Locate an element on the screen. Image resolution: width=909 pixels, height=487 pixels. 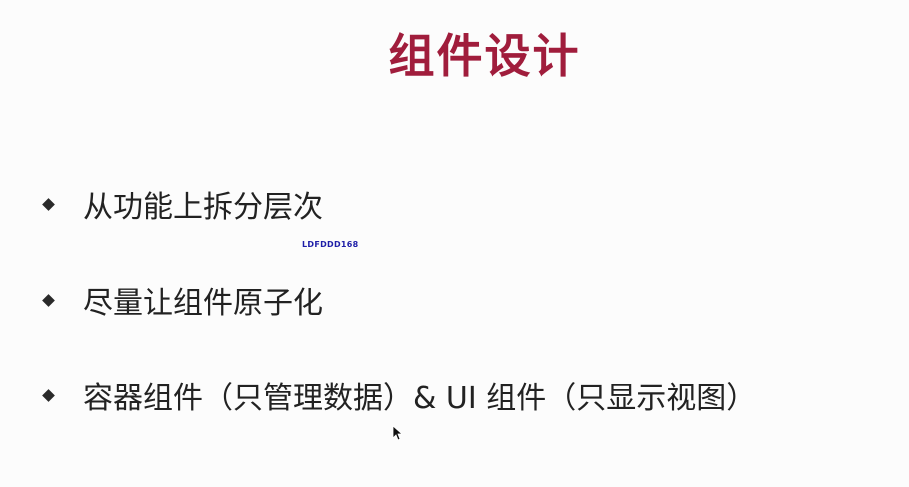
bullet-item-2: 尽量让组件原子化 is located at coordinates (182, 300).